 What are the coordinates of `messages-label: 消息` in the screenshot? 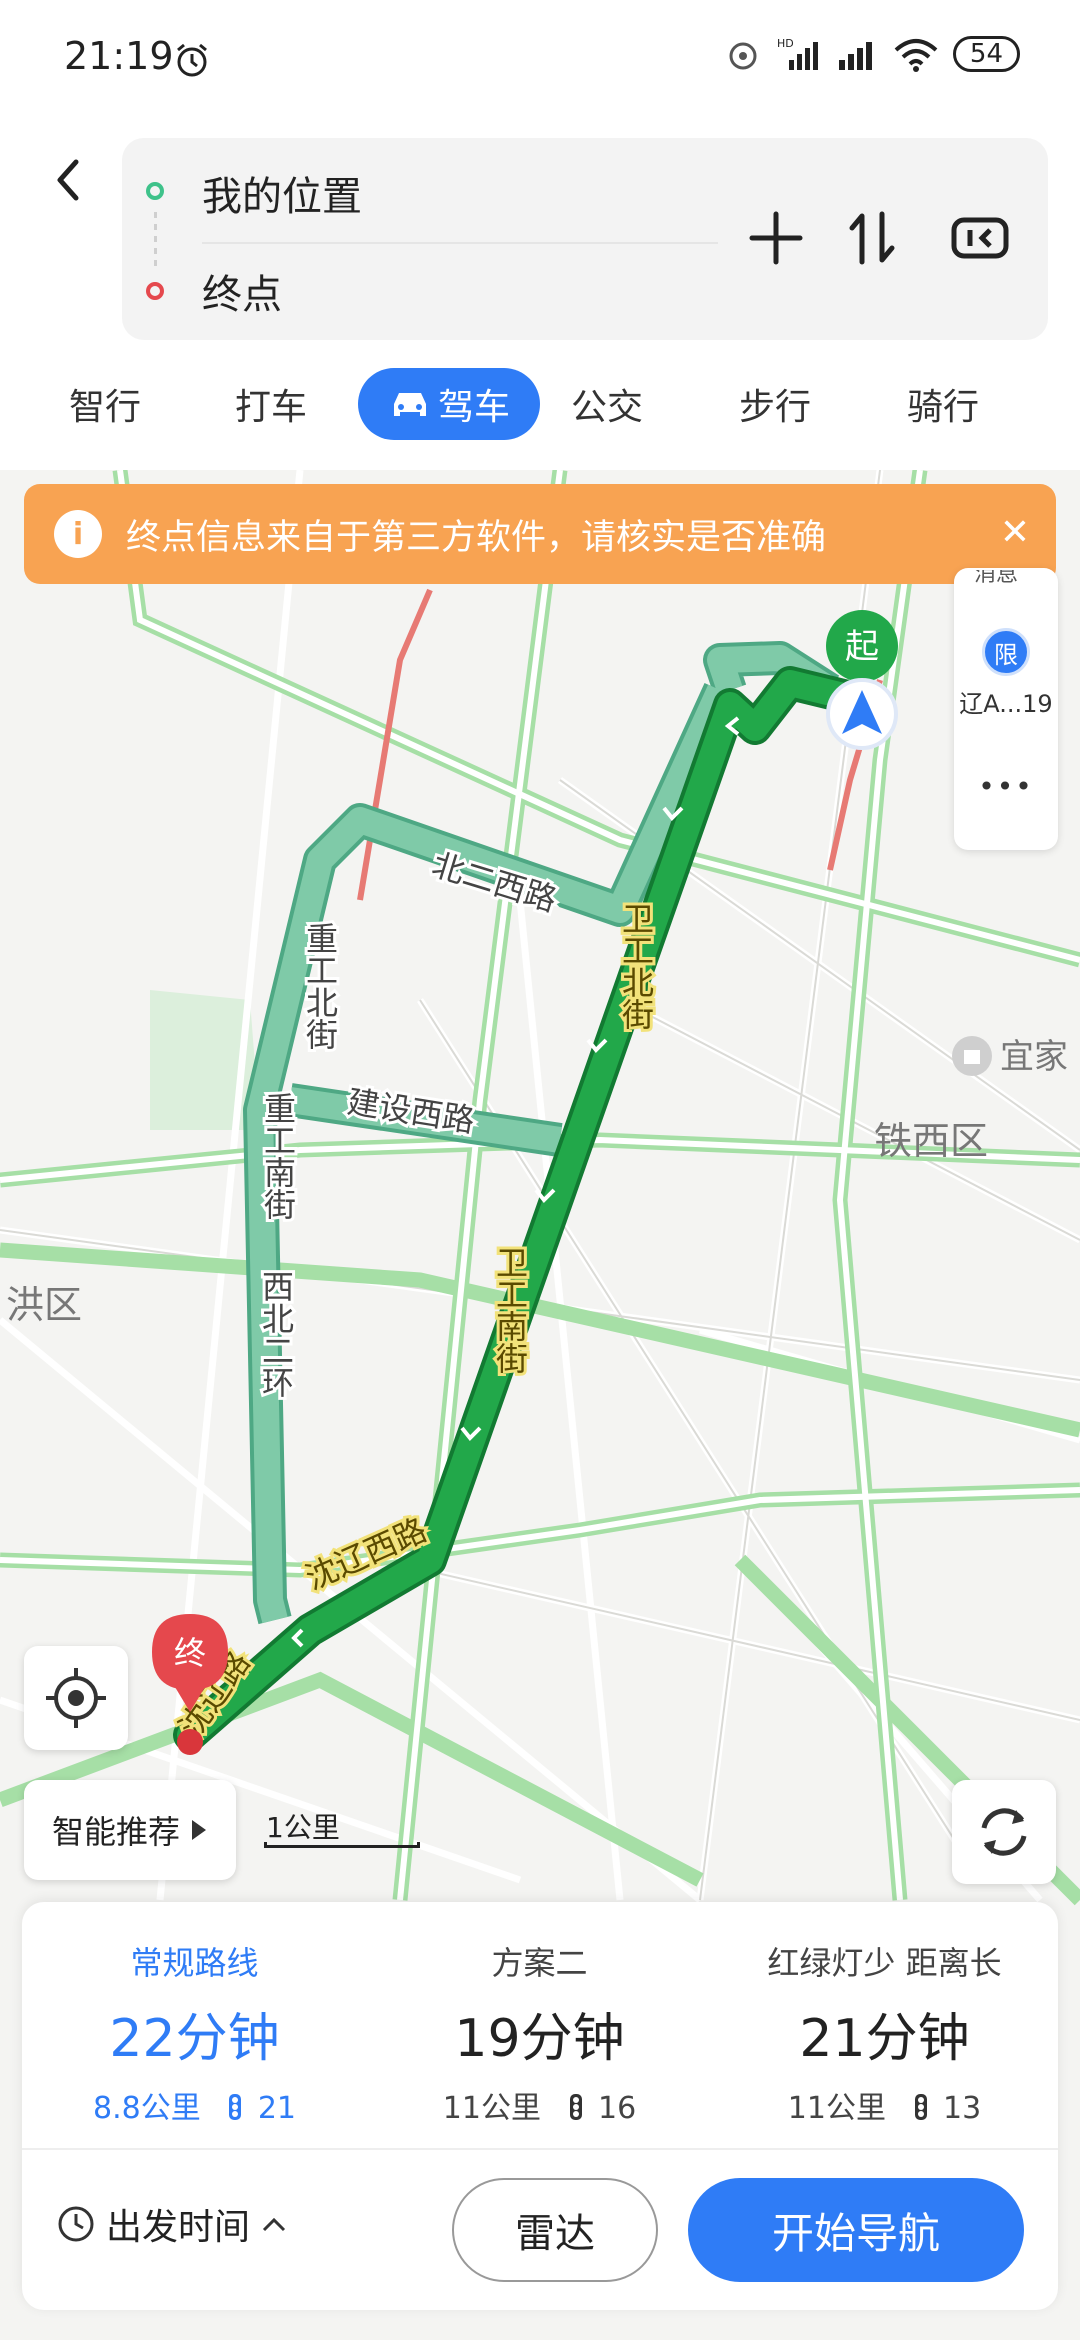 It's located at (996, 581).